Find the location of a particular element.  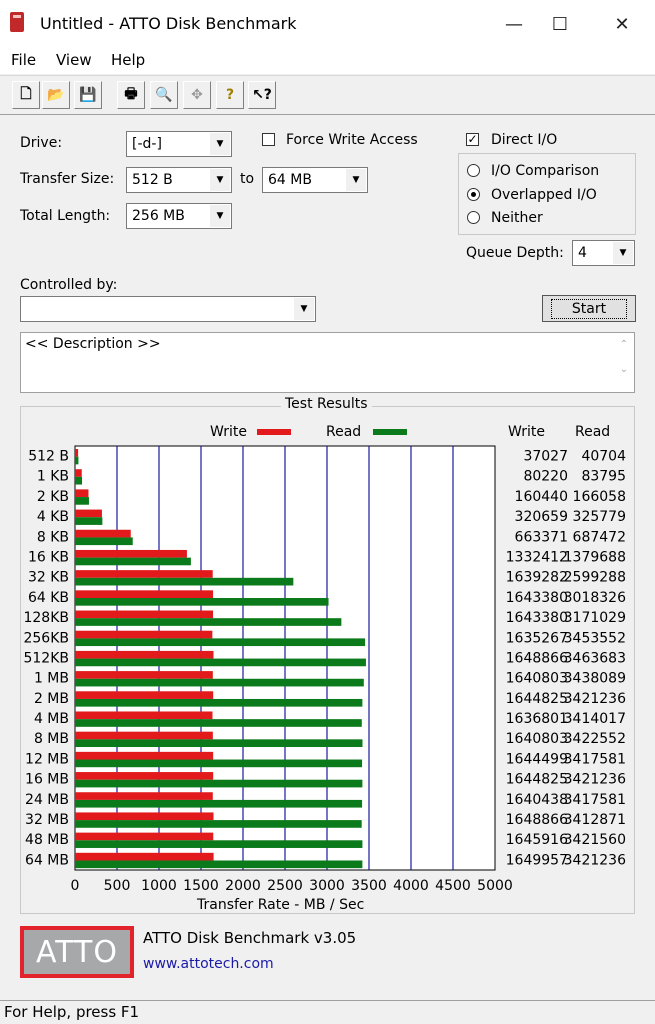

read-value: 3417581 is located at coordinates (595, 800).